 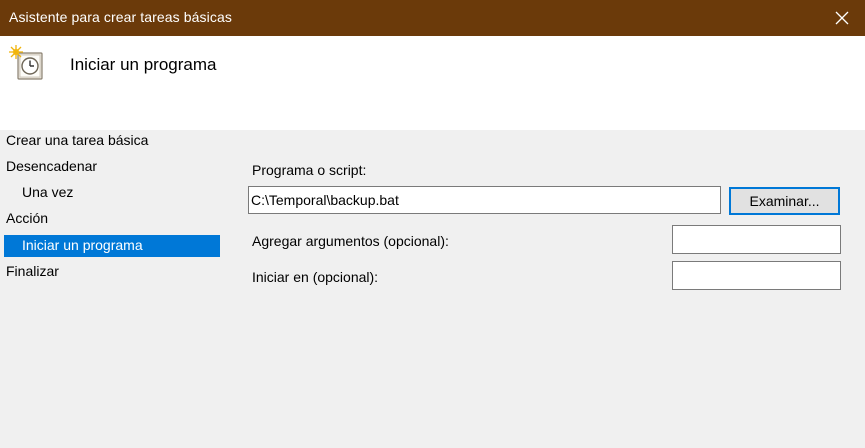 I want to click on nav-step-label: Iniciar un programa, so click(x=82, y=245).